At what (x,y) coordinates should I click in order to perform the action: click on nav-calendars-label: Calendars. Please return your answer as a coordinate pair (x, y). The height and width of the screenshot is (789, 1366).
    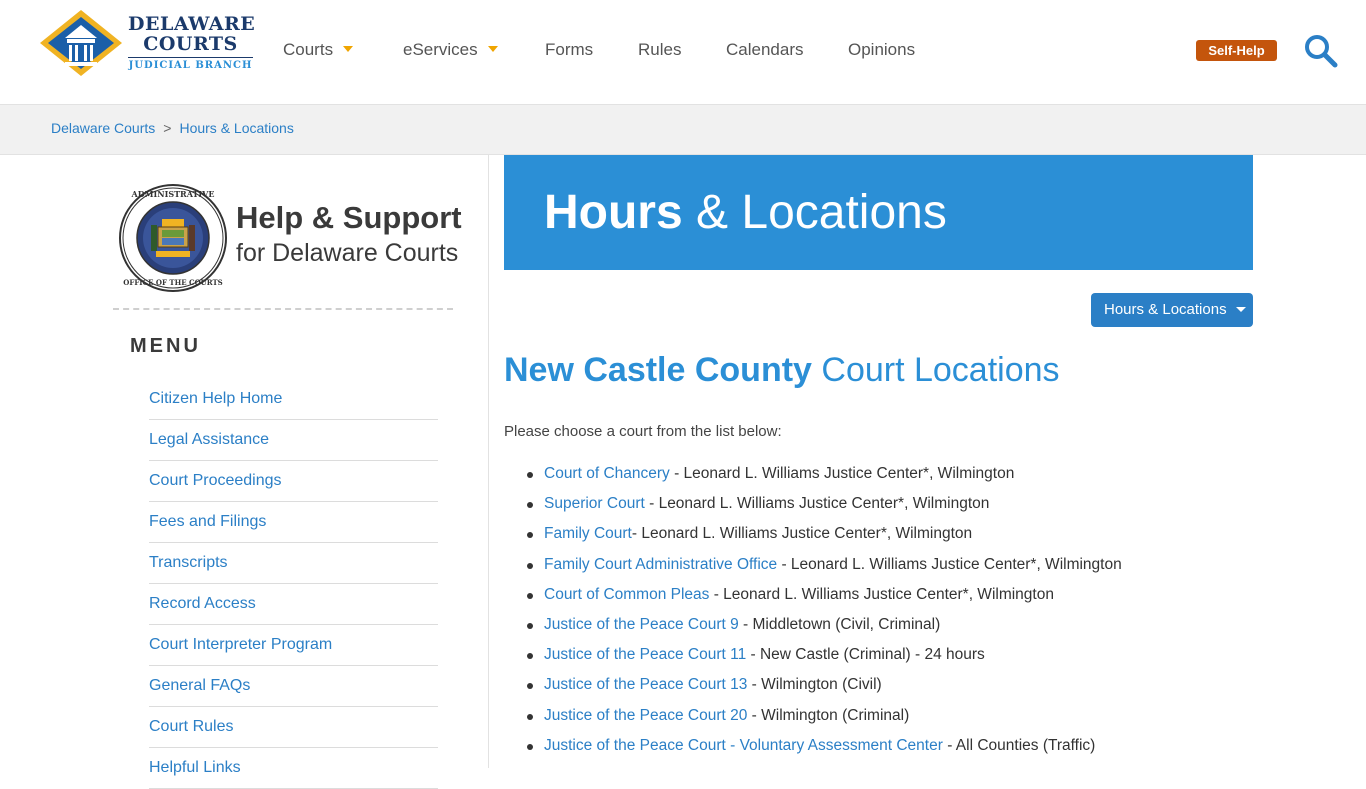
    Looking at the image, I should click on (765, 49).